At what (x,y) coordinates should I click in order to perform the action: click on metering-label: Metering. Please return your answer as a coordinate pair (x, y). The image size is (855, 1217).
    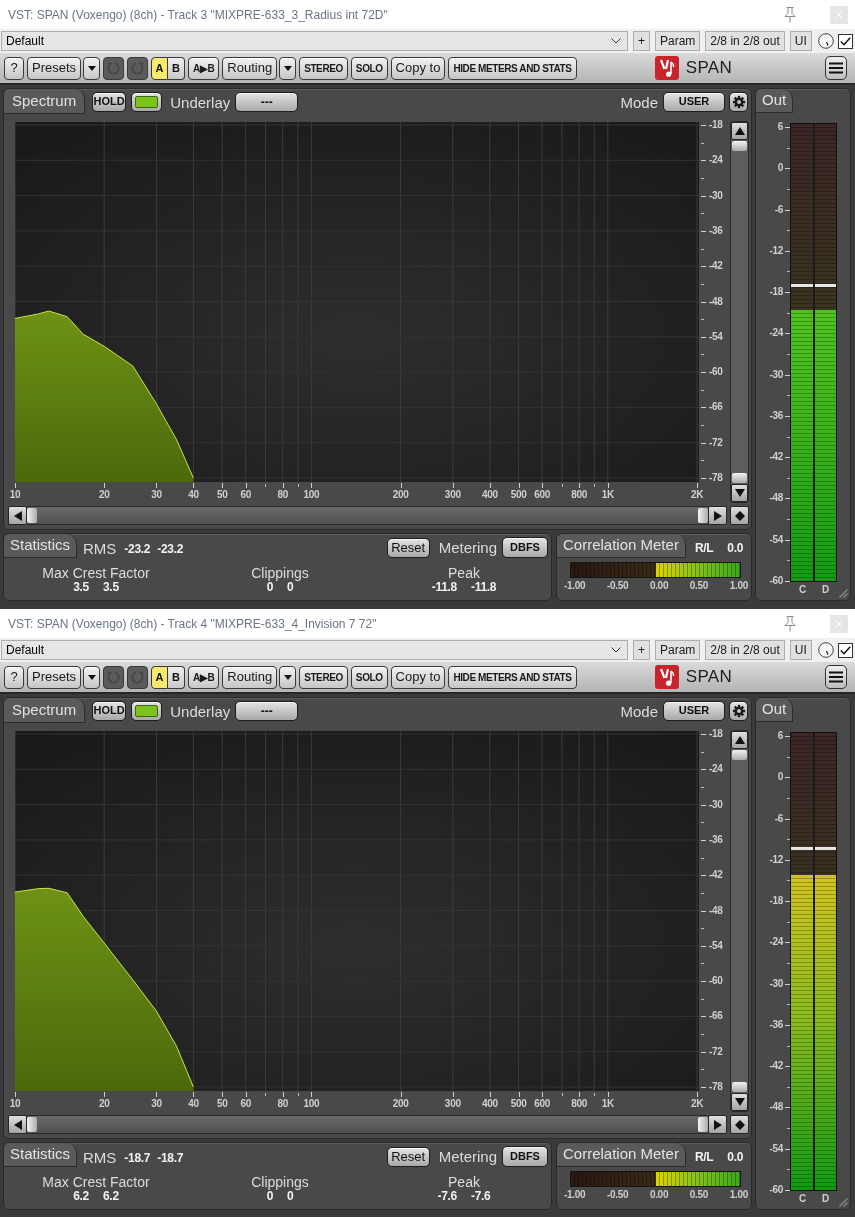
    Looking at the image, I should click on (467, 547).